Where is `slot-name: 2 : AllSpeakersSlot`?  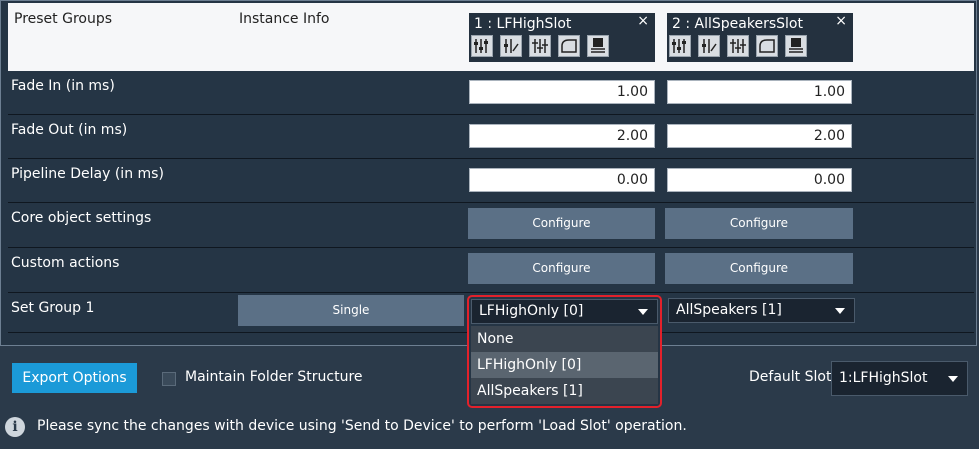
slot-name: 2 : AllSpeakersSlot is located at coordinates (737, 24).